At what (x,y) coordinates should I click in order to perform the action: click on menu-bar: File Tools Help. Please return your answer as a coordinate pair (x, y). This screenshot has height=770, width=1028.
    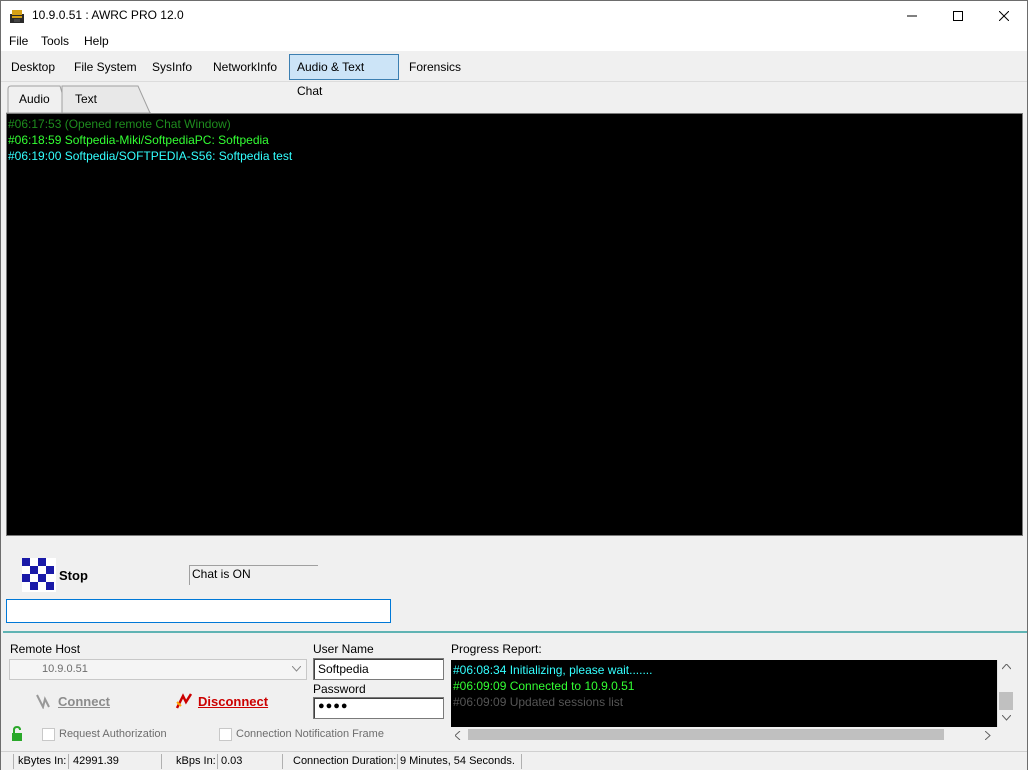
    Looking at the image, I should click on (514, 41).